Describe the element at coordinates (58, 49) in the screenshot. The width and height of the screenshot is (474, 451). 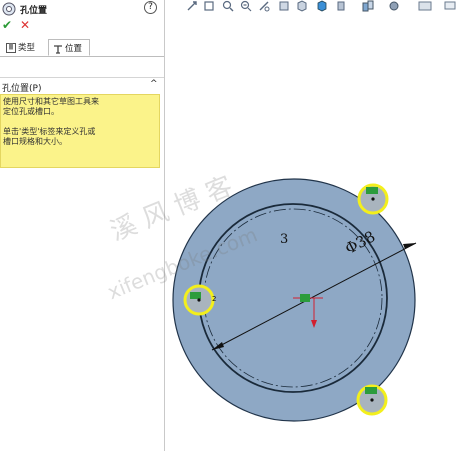
I see `position-icon` at that location.